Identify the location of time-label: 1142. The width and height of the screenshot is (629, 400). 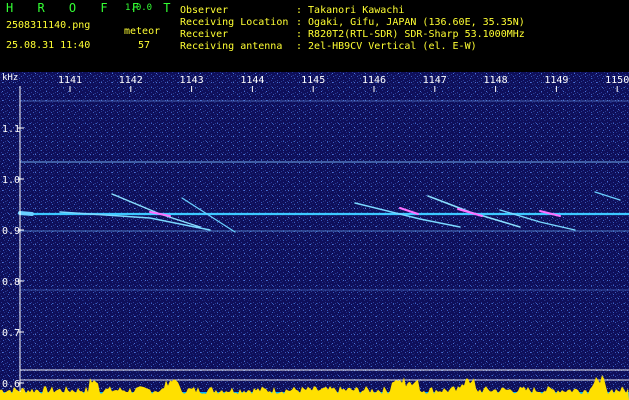
(131, 80).